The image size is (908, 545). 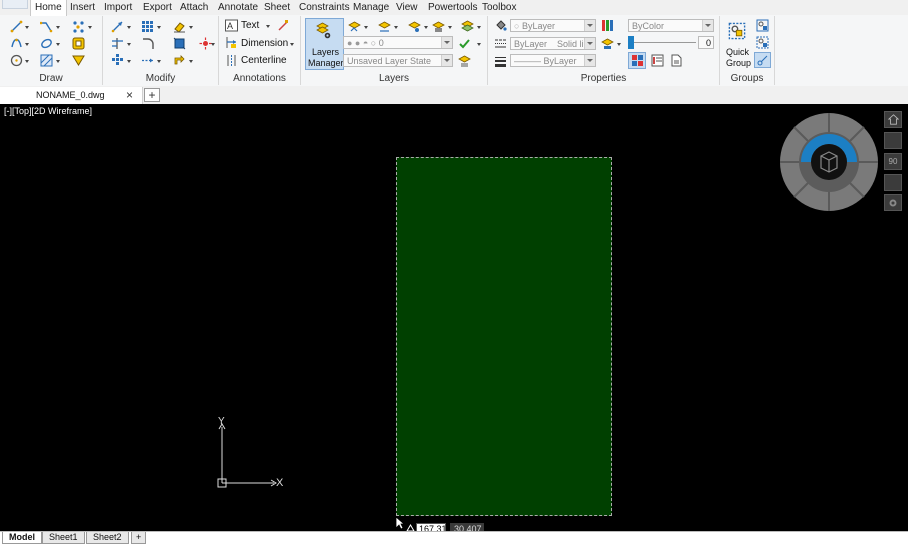 What do you see at coordinates (500, 25) in the screenshot?
I see `paint-bucket-icon` at bounding box center [500, 25].